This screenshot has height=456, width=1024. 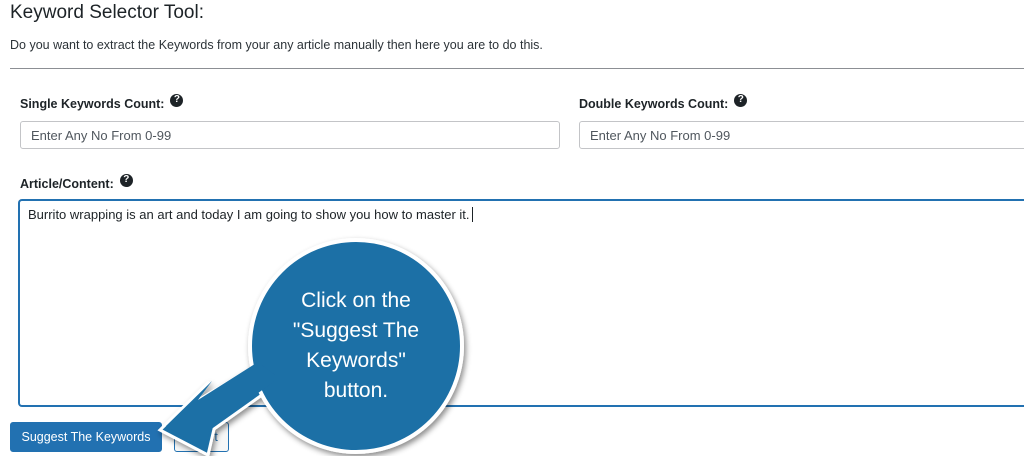 What do you see at coordinates (356, 390) in the screenshot?
I see `callout-line: button.` at bounding box center [356, 390].